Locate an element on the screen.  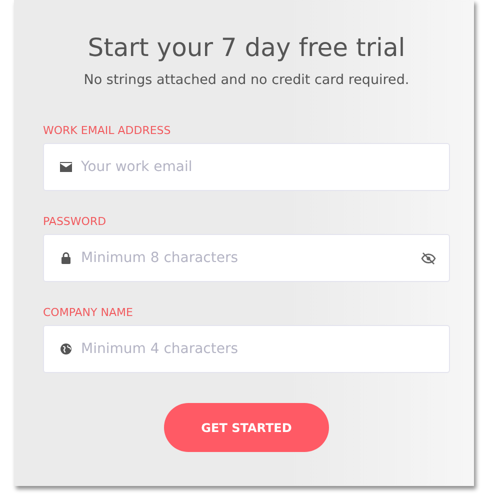
form-subtitle: No strings attached and no credit card required. is located at coordinates (246, 80).